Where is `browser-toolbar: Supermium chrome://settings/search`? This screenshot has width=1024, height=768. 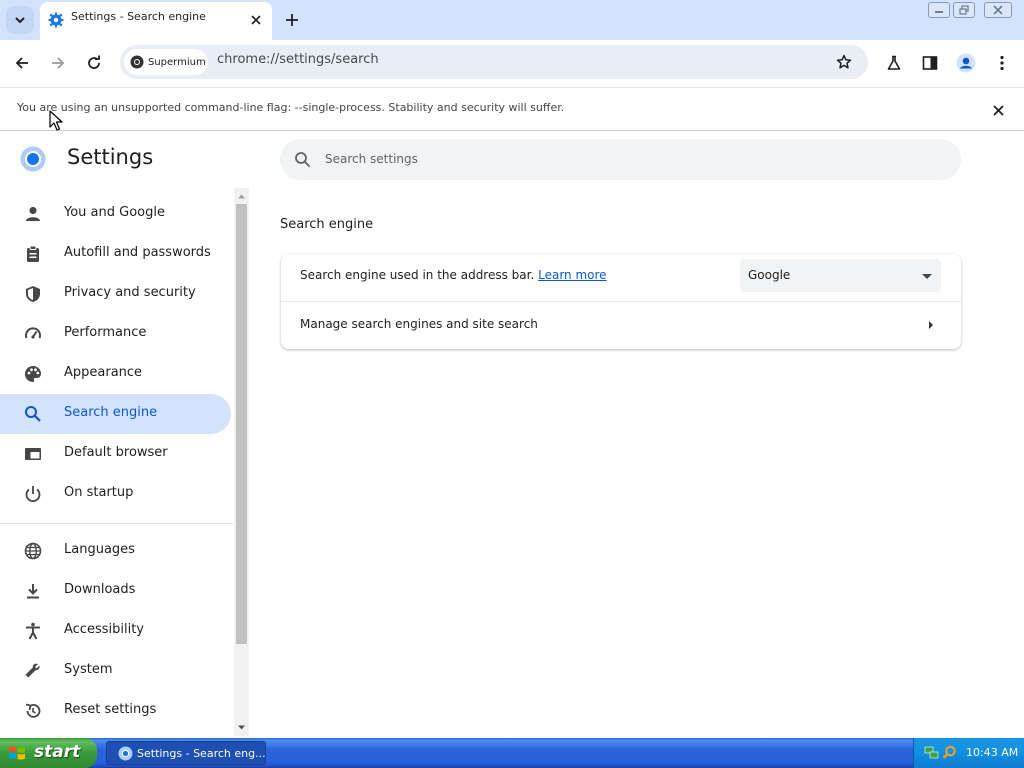
browser-toolbar: Supermium chrome://settings/search is located at coordinates (512, 63).